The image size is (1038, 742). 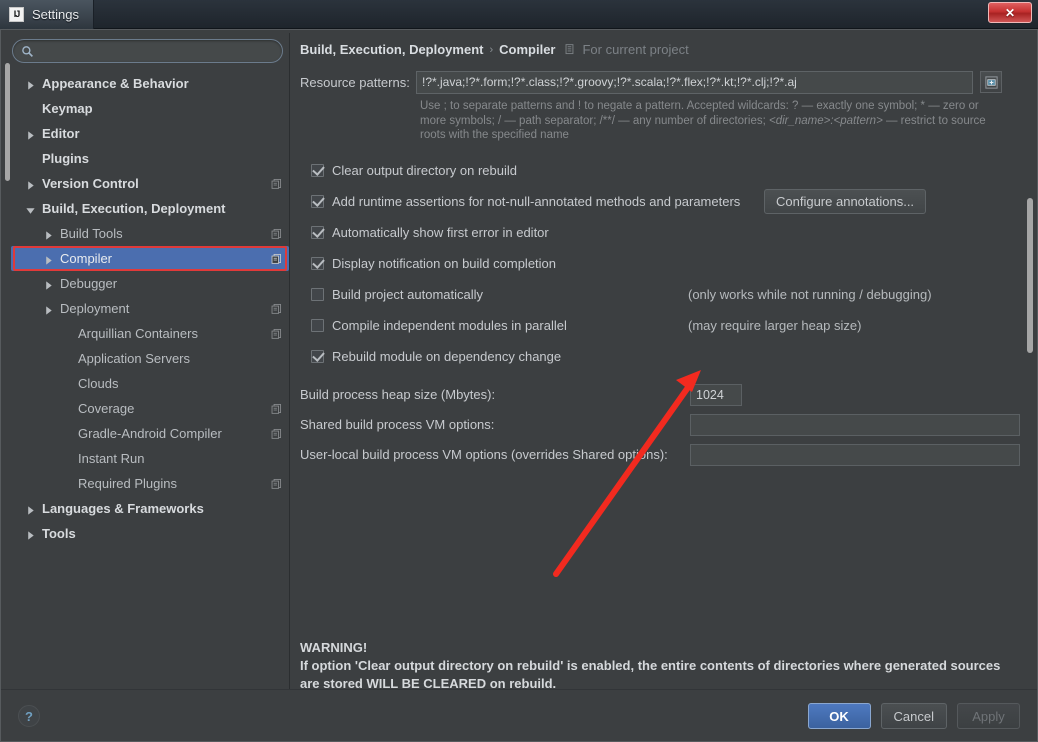 I want to click on heap-size-input, so click(x=716, y=394).